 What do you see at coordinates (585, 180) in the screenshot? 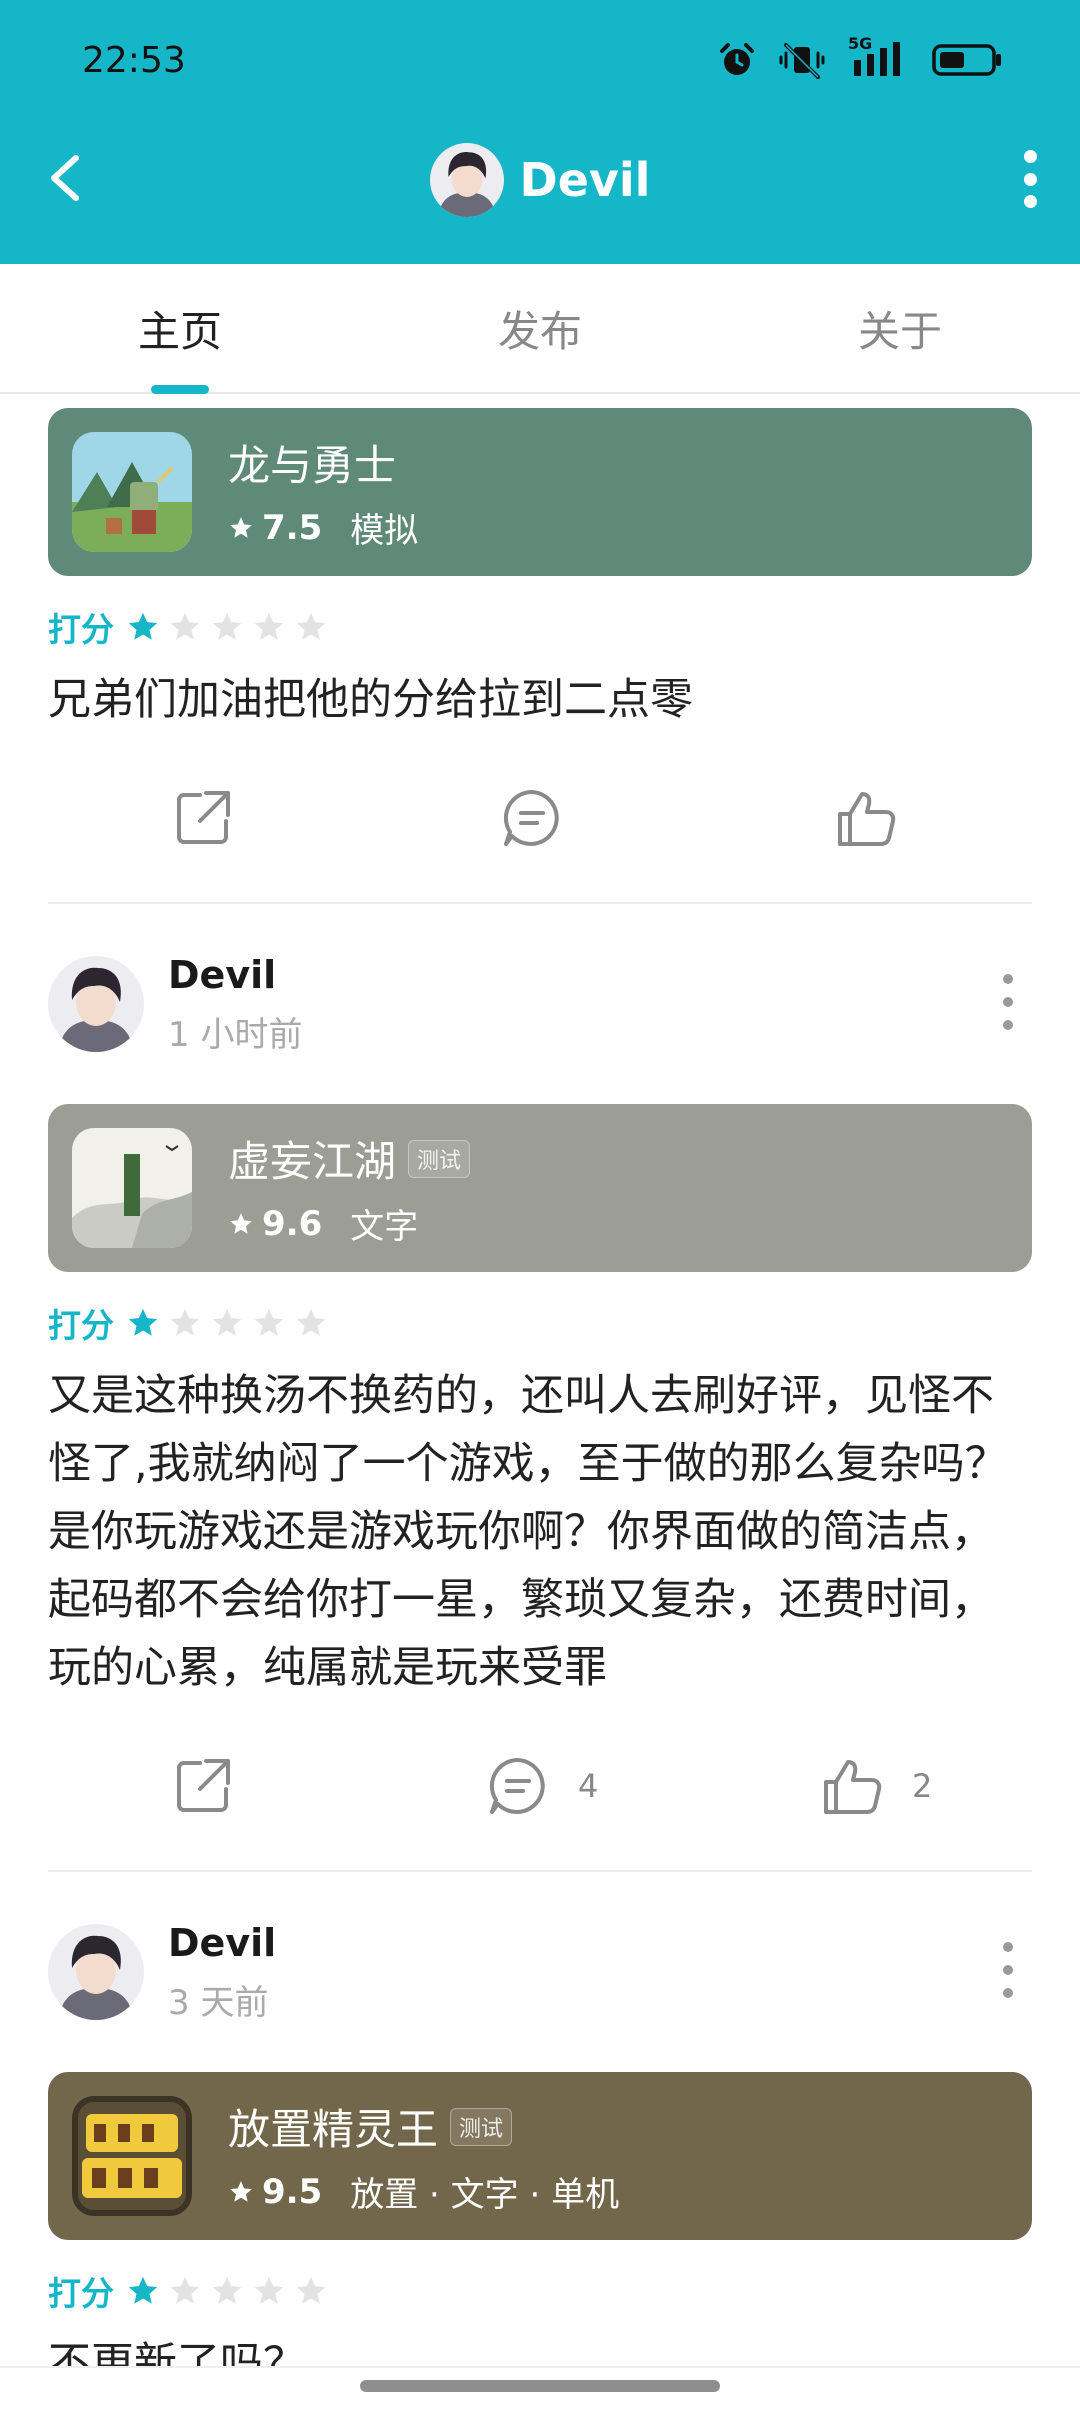
I see `header-title: Devil` at bounding box center [585, 180].